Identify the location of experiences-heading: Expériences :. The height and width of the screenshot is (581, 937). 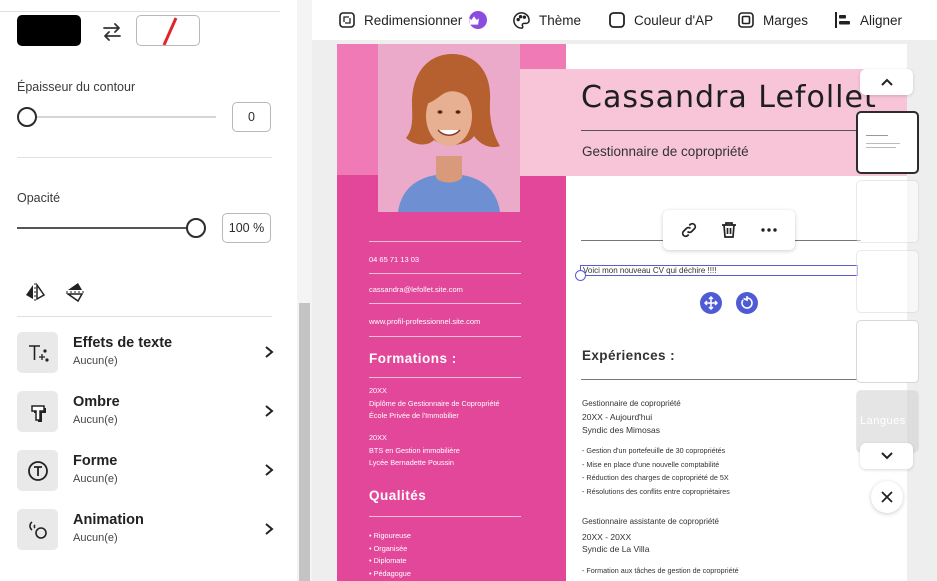
(628, 355).